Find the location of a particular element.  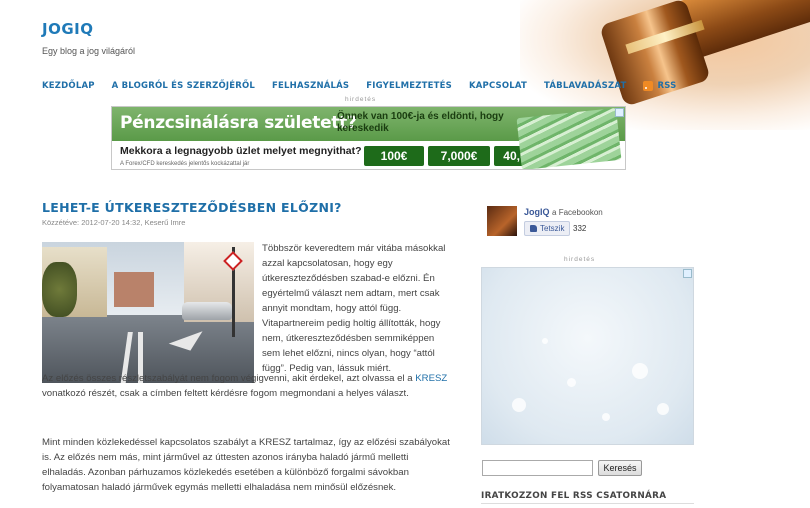

post-meta: Közzétéve: 2012-07-20 14:32, Keserű Imre is located at coordinates (114, 222).